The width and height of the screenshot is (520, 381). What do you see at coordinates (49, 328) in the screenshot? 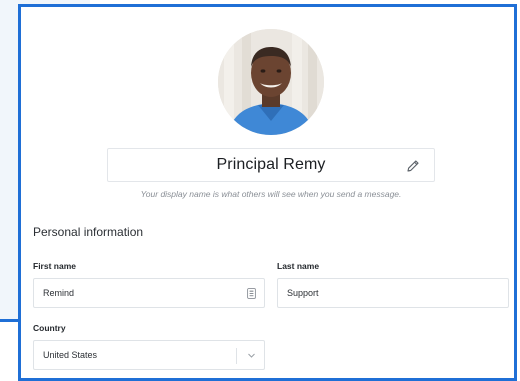
I see `country-label: Country` at bounding box center [49, 328].